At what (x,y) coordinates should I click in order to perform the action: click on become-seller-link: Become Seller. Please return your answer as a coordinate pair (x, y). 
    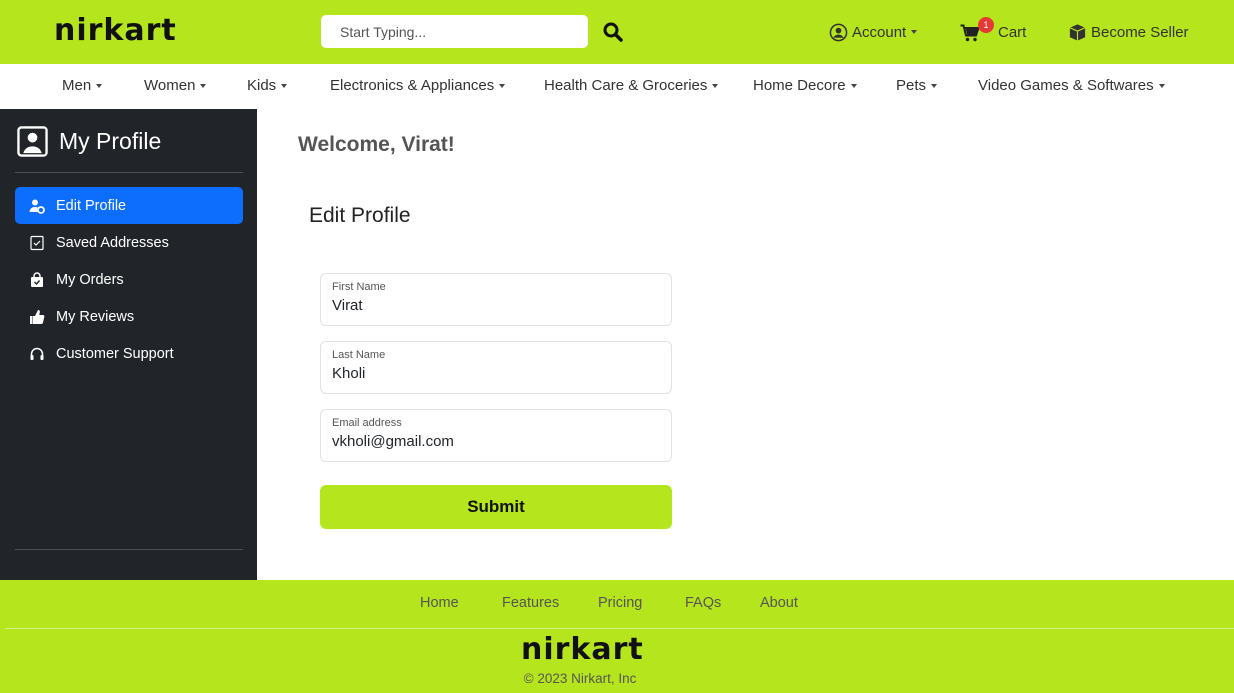
    Looking at the image, I should click on (1128, 32).